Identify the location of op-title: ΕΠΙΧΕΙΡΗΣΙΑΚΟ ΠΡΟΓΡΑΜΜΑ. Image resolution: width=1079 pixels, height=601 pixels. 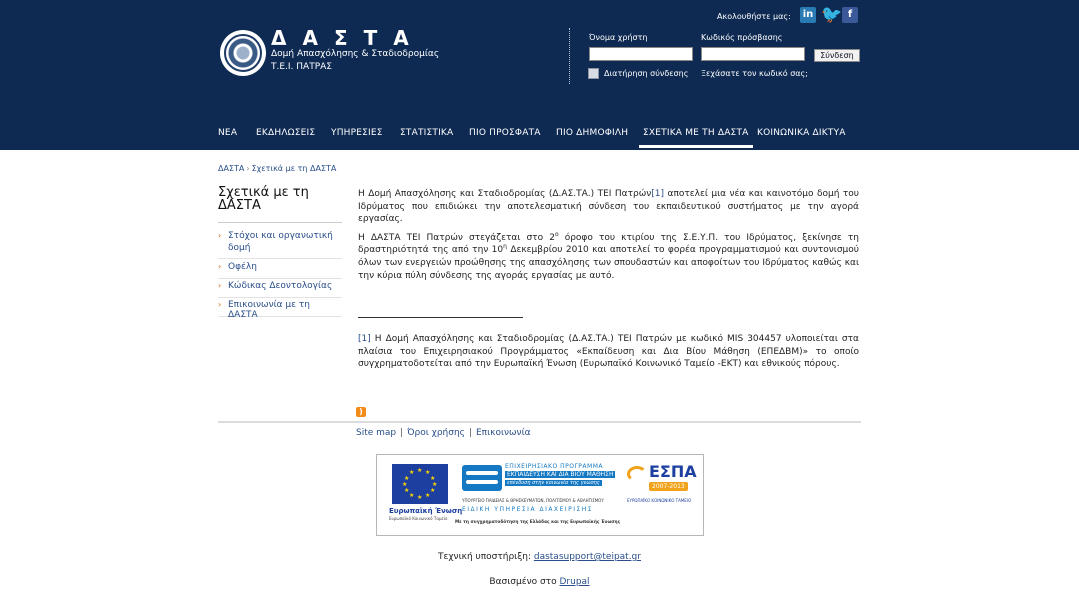
(554, 466).